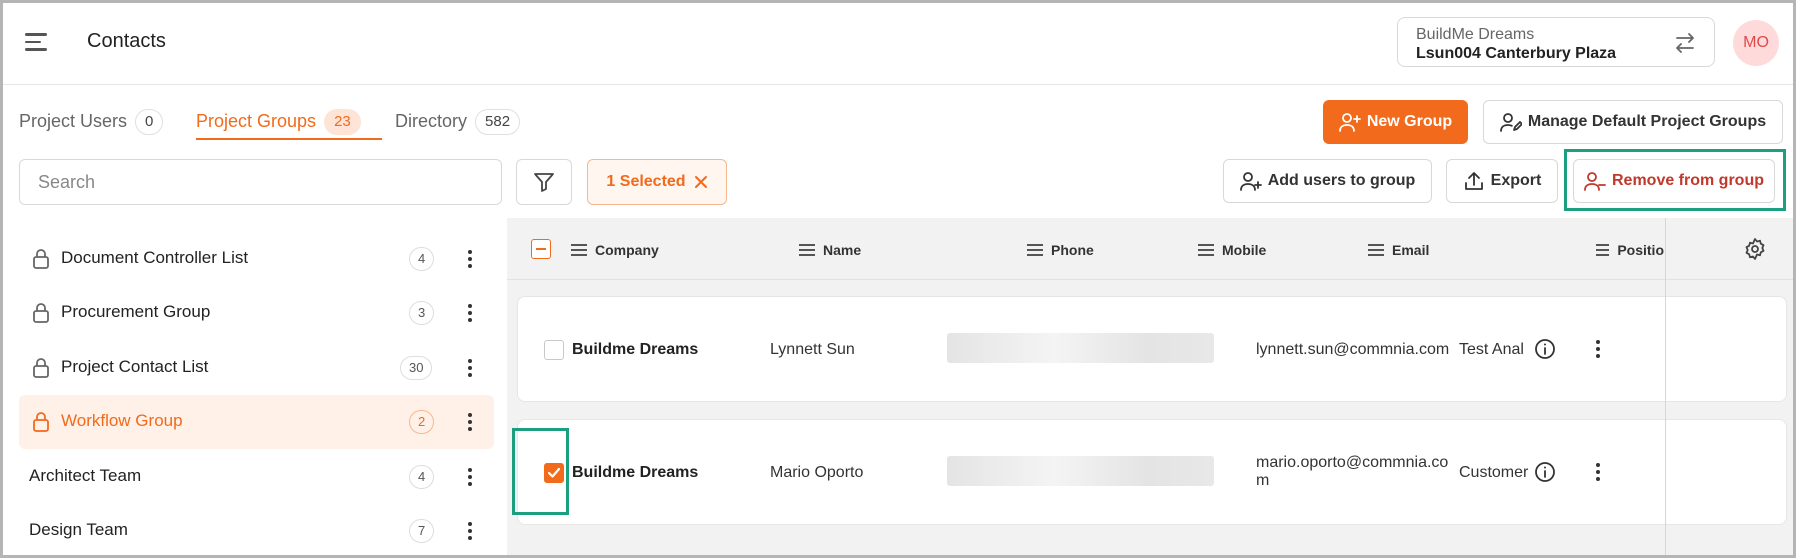 Image resolution: width=1796 pixels, height=558 pixels. I want to click on sticky-column-divider, so click(1665, 386).